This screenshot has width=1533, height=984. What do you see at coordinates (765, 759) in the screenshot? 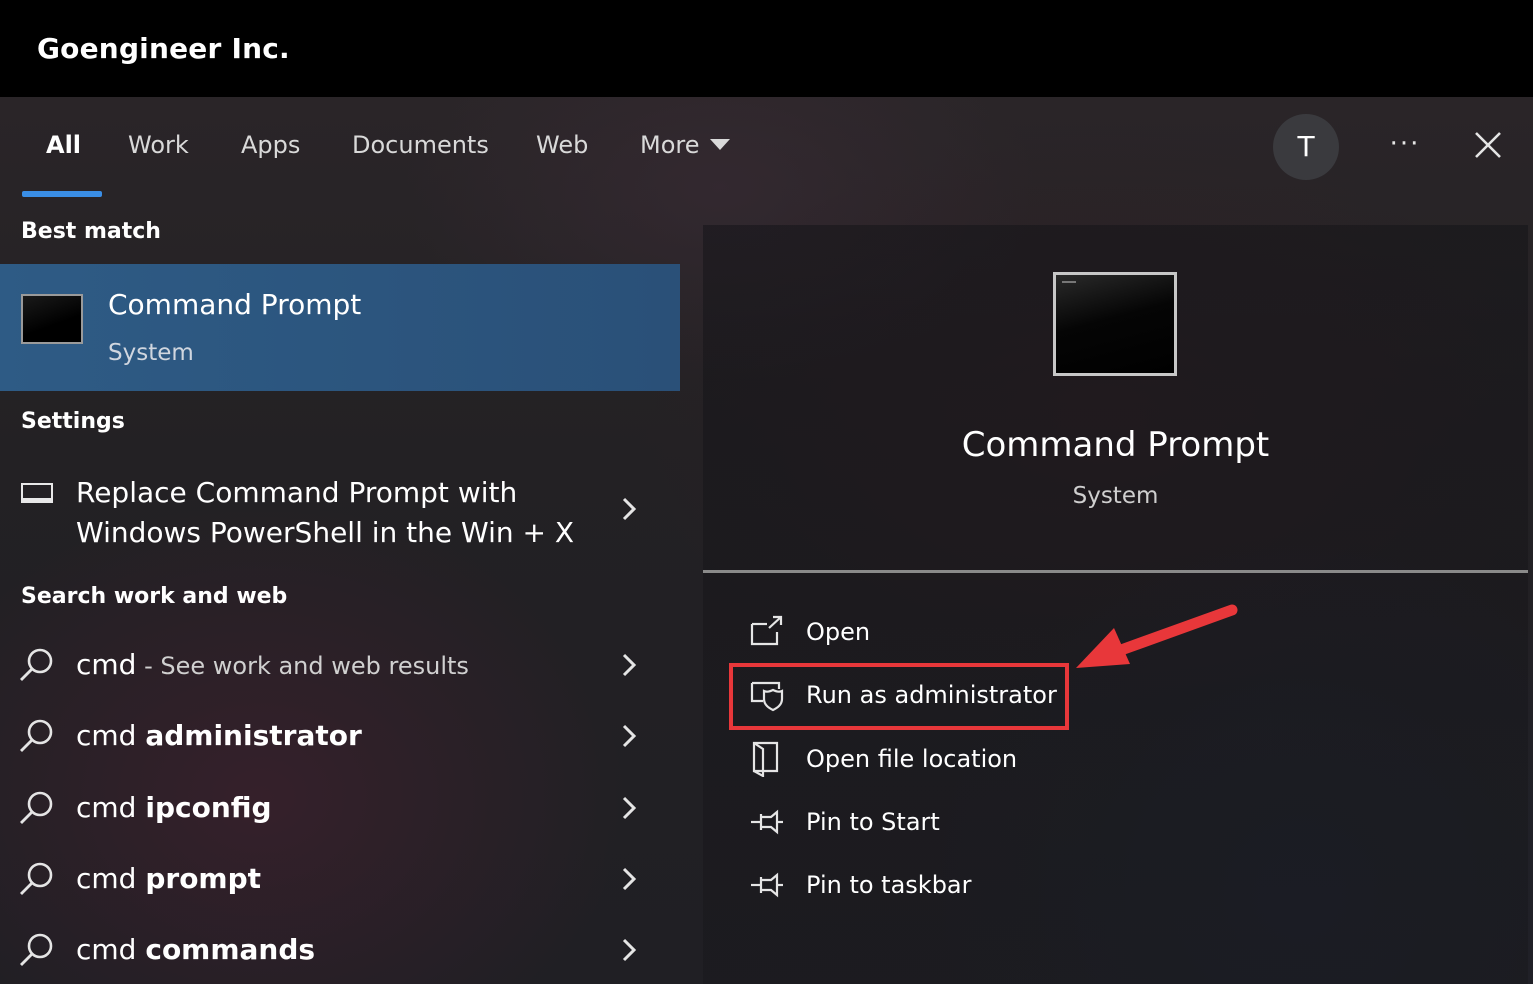
I see `file-location-icon` at bounding box center [765, 759].